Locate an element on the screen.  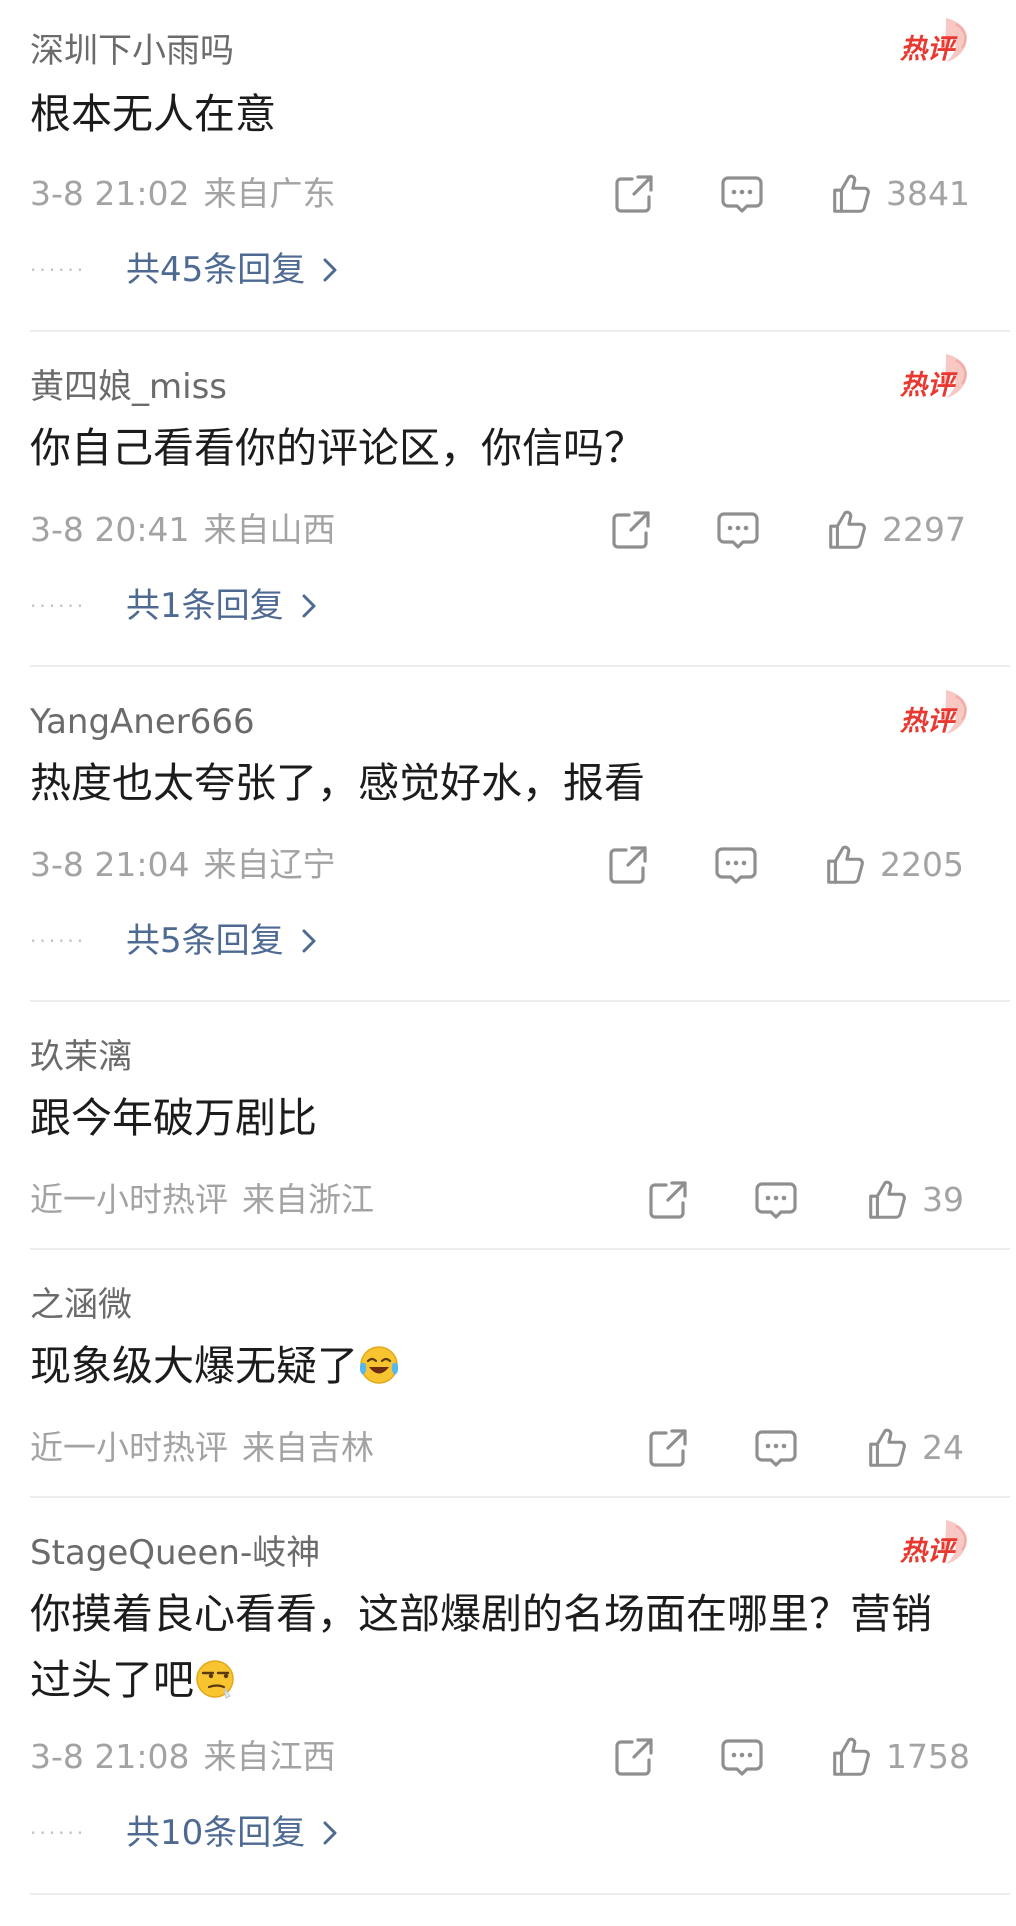
comment-content: 你自己看看你的评论区，你信吗？ is located at coordinates (337, 448).